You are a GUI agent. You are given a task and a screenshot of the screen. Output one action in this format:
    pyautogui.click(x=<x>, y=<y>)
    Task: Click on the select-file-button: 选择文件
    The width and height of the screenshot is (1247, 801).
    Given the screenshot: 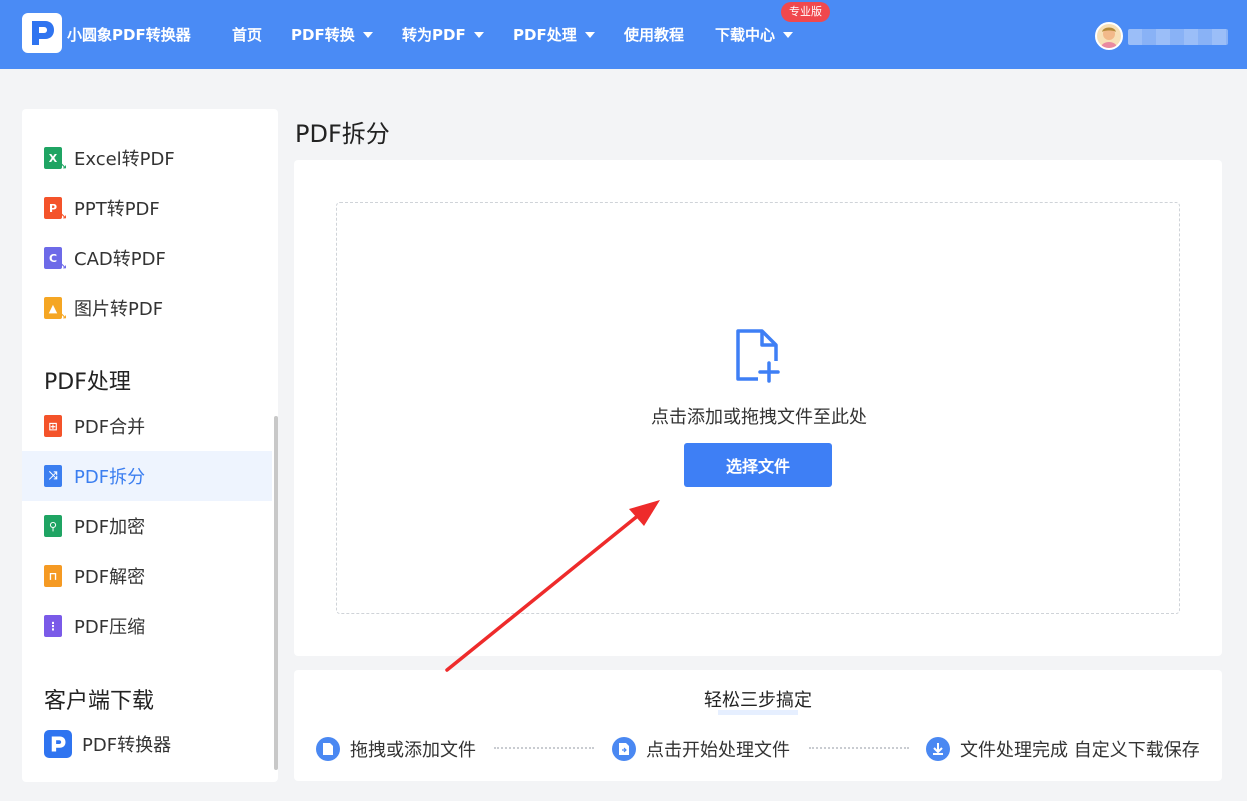 What is the action you would take?
    pyautogui.click(x=758, y=465)
    